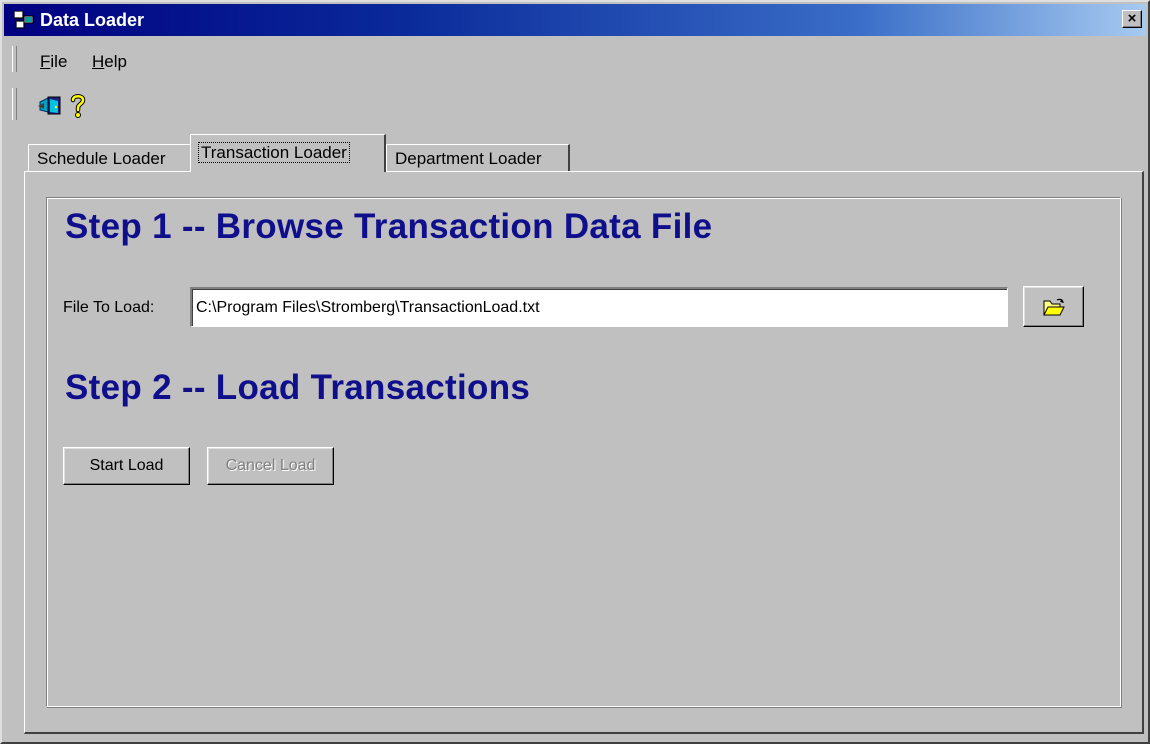 This screenshot has width=1150, height=744. I want to click on cancel-load-button: Cancel Load, so click(270, 466).